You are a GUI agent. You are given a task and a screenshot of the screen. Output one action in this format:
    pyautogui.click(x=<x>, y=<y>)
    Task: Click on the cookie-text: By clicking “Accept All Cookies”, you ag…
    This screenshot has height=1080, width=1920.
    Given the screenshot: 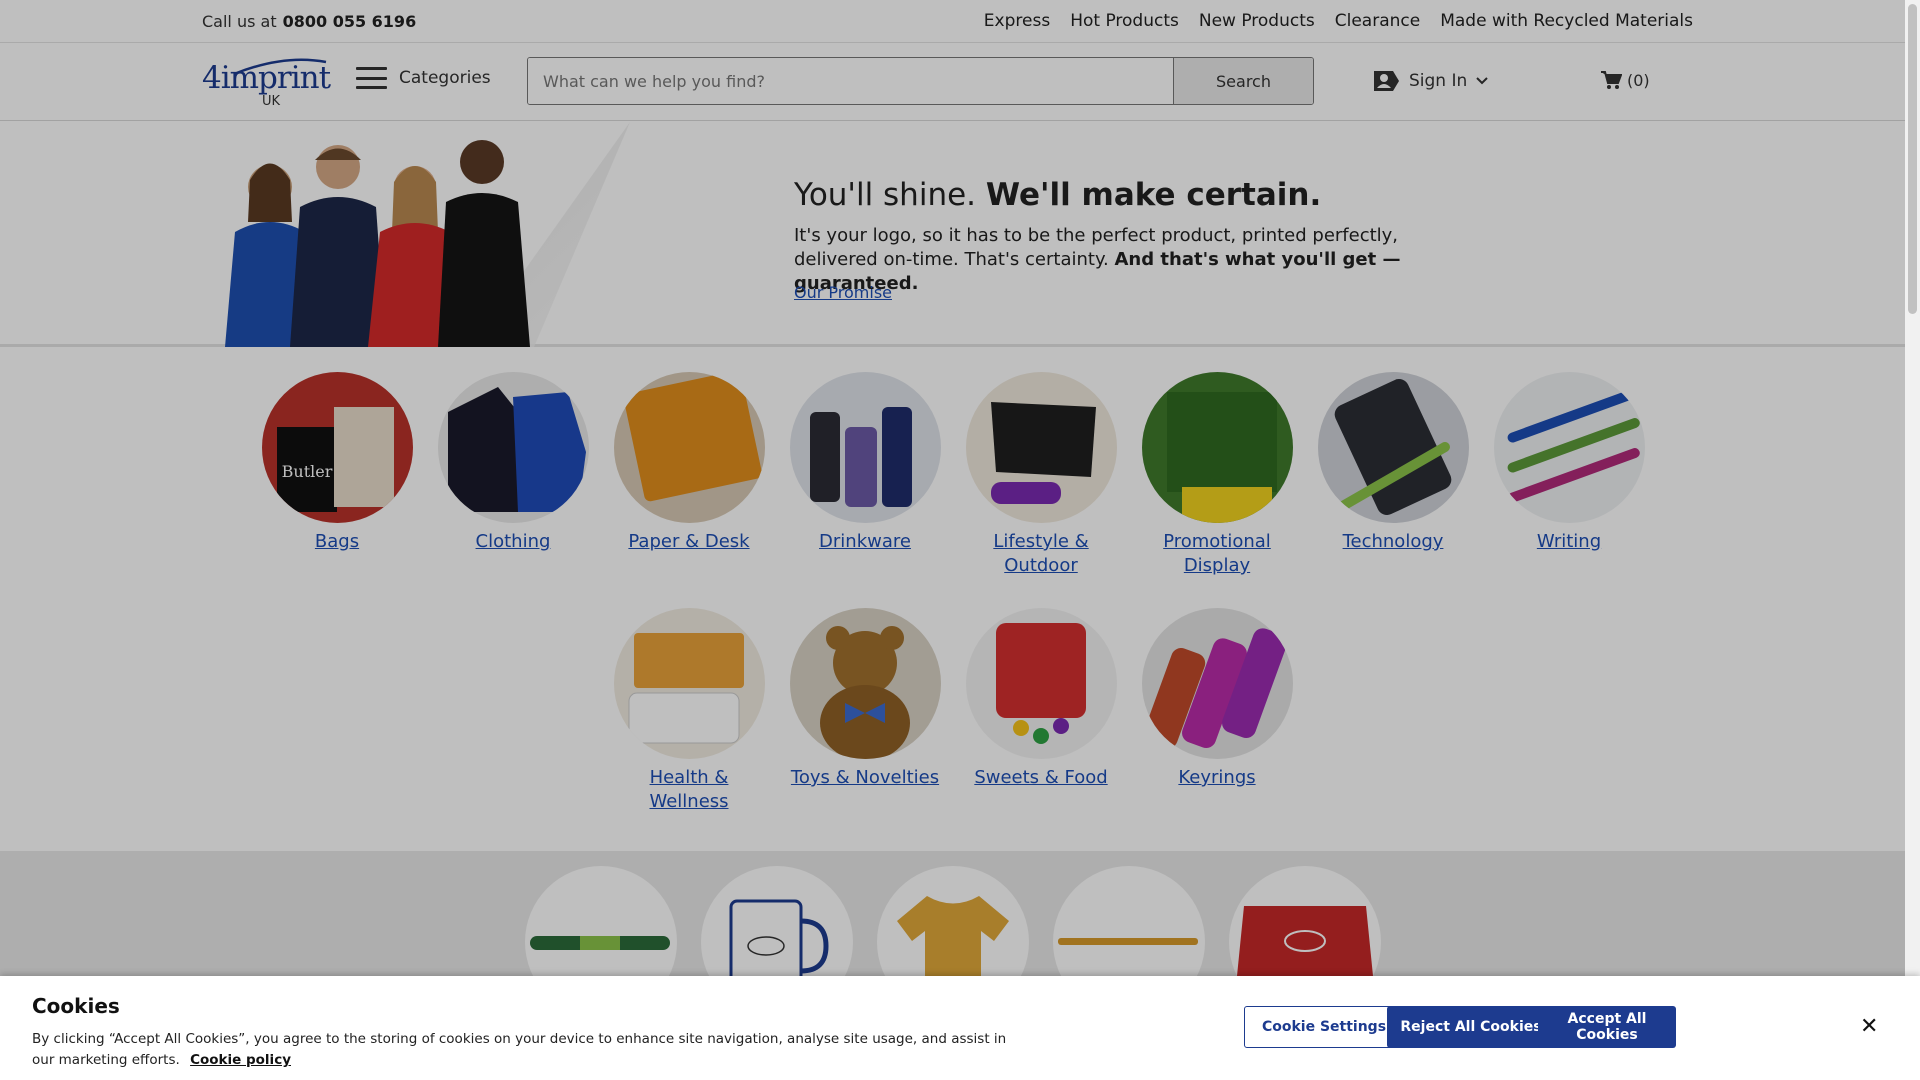 What is the action you would take?
    pyautogui.click(x=522, y=1050)
    